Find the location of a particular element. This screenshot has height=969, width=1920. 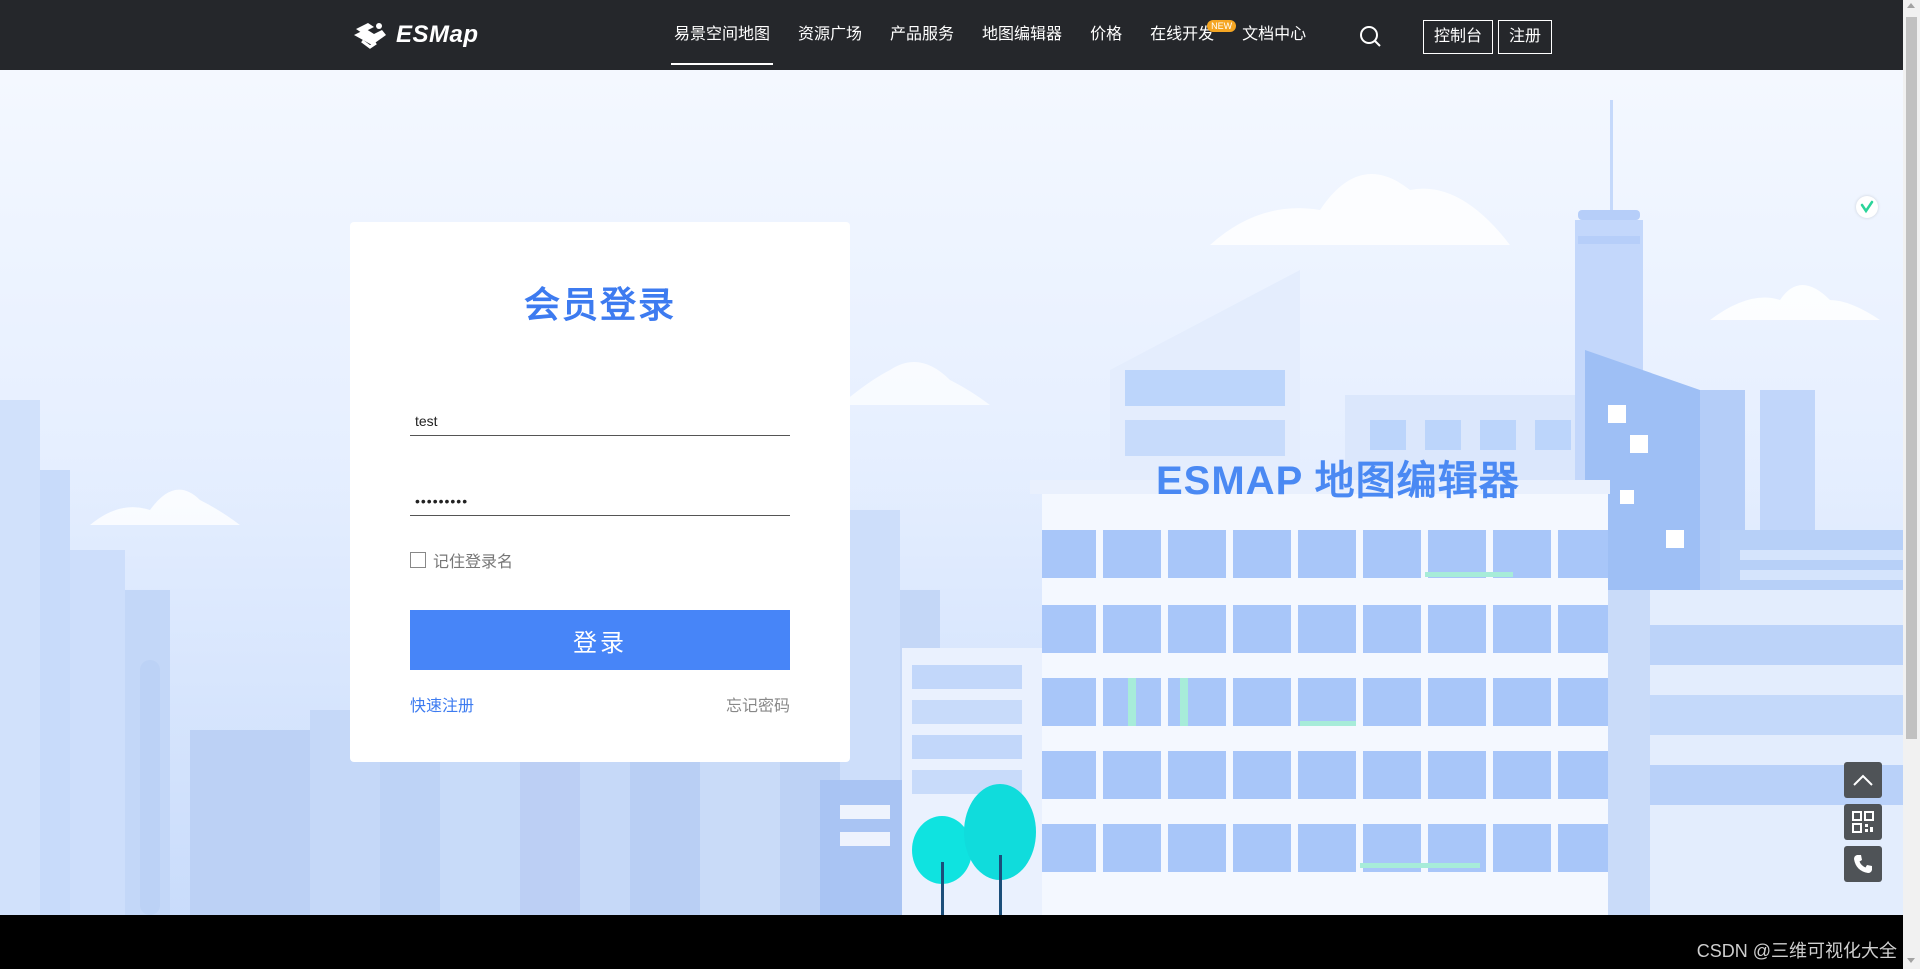

brand-logo: ESMap is located at coordinates (415, 35).